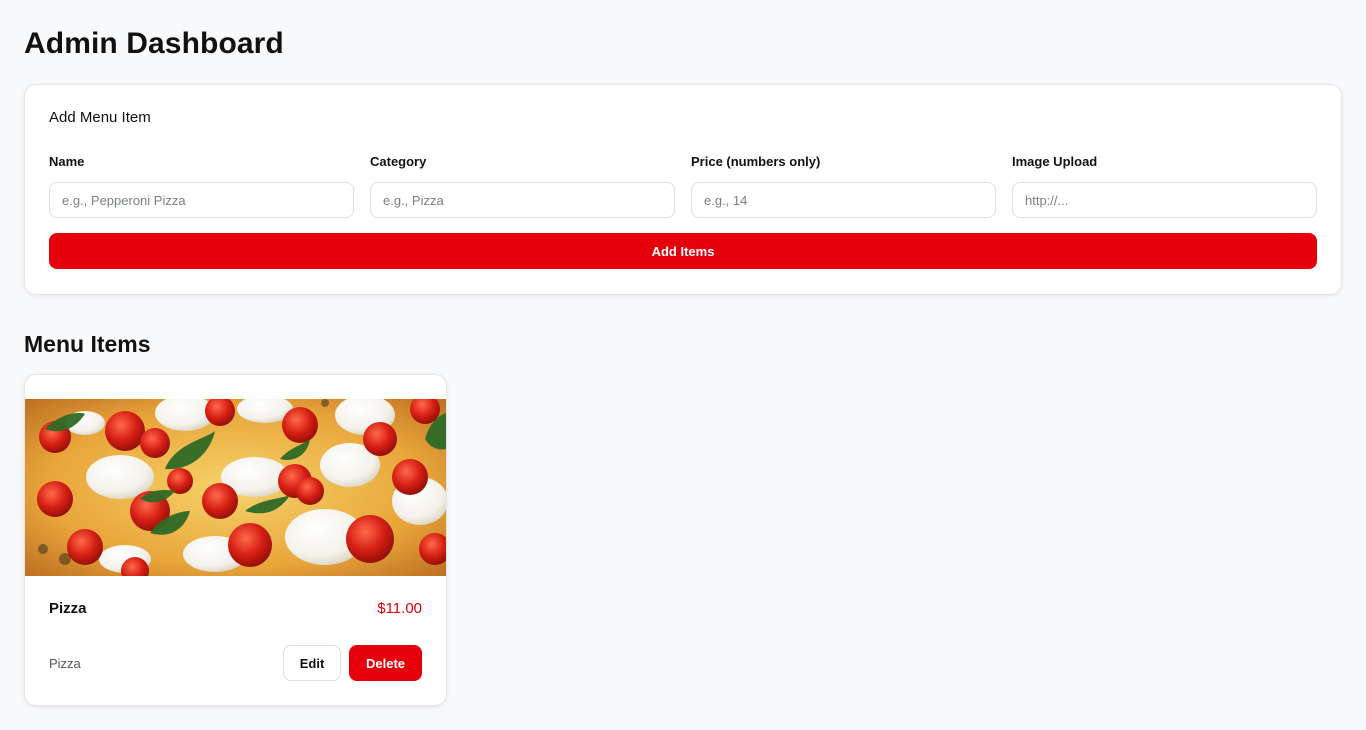  Describe the element at coordinates (683, 251) in the screenshot. I see `add-items-button: Add Items` at that location.